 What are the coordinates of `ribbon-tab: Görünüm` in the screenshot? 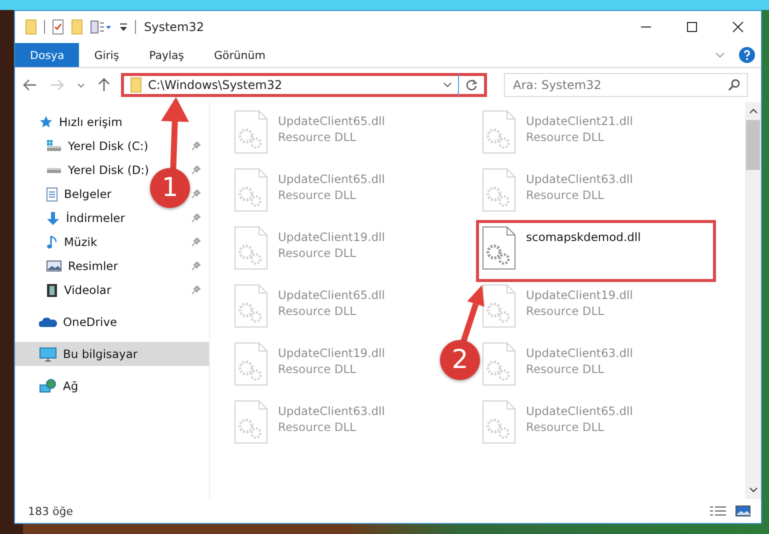 It's located at (239, 55).